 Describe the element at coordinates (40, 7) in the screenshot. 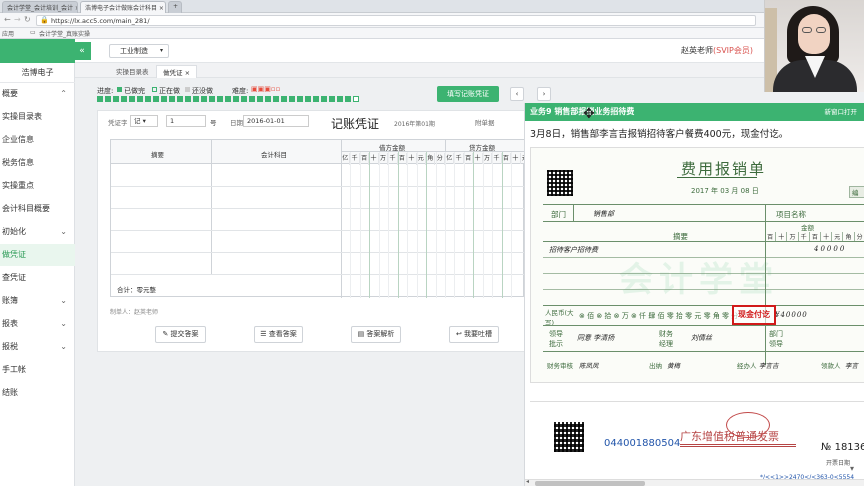

I see `browser-tab-1: 会计学堂_会计培训_会计 ×` at that location.